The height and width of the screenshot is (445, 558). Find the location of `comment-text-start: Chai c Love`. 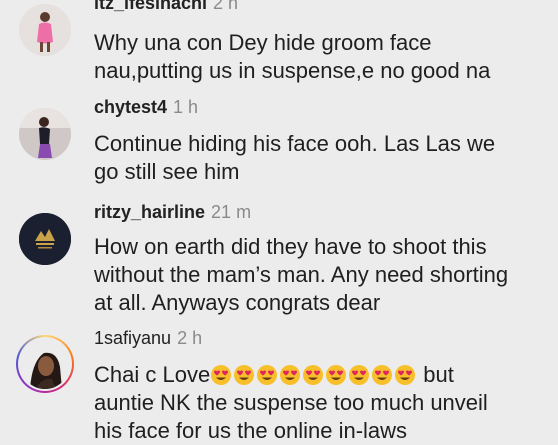

comment-text-start: Chai c Love is located at coordinates (152, 374).